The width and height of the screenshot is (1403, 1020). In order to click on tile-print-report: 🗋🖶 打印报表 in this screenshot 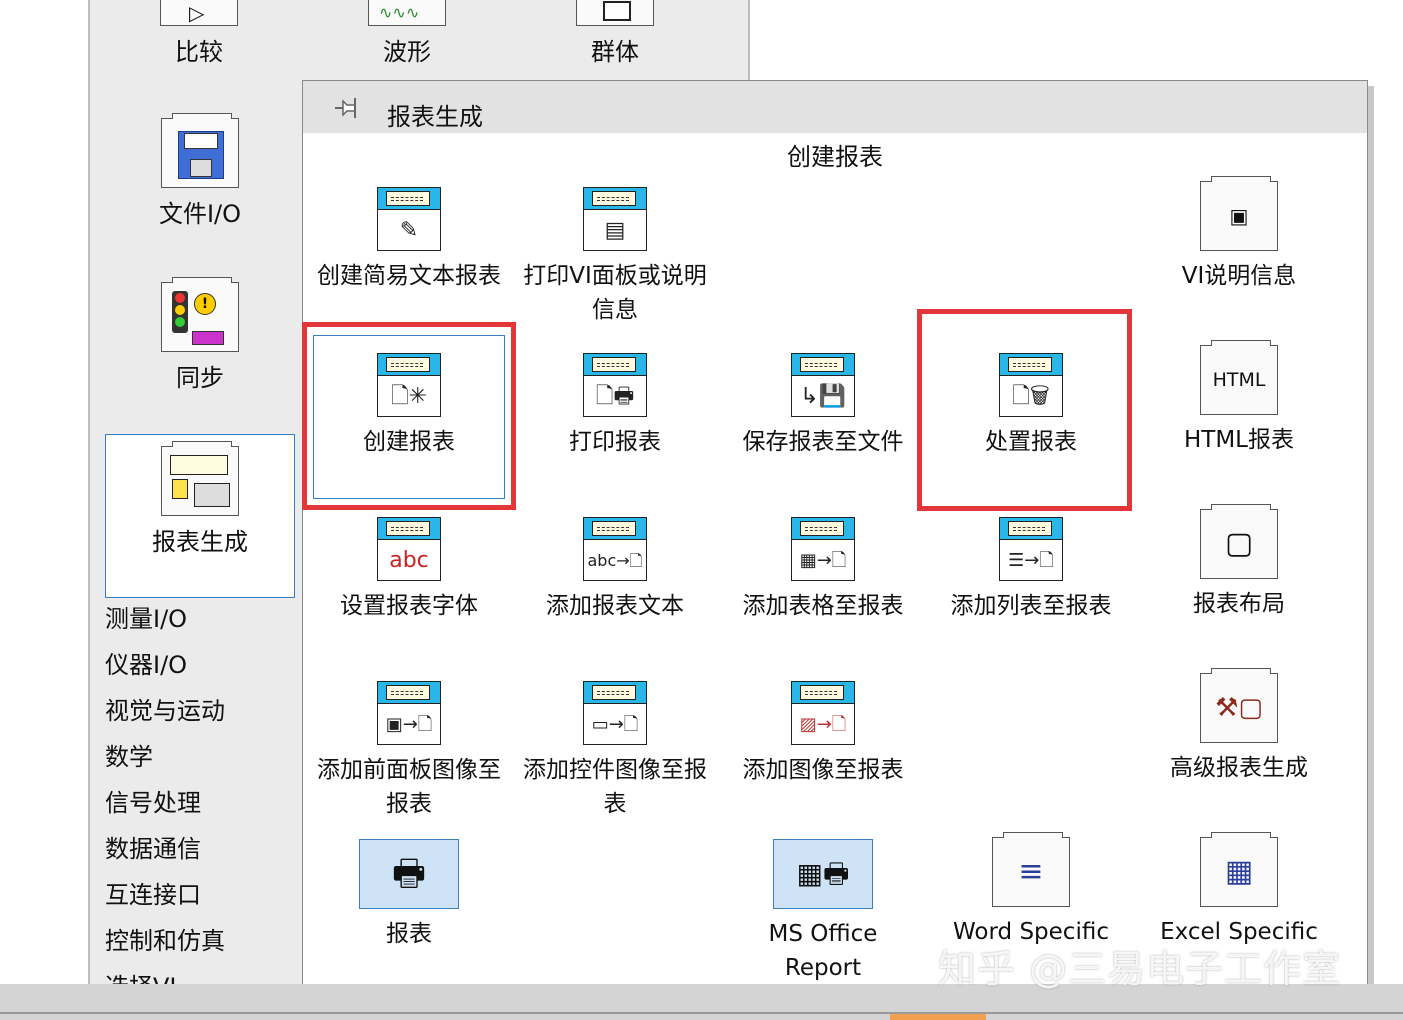, I will do `click(615, 406)`.